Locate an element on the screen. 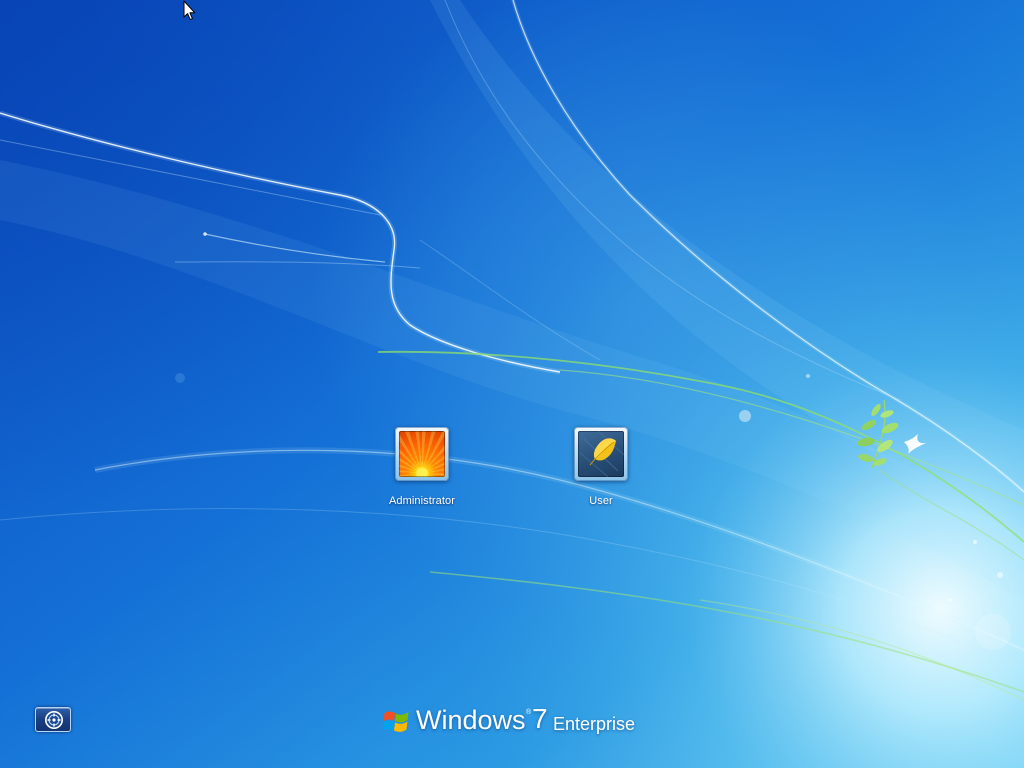 The width and height of the screenshot is (1024, 768). ease-of-access-button is located at coordinates (53, 719).